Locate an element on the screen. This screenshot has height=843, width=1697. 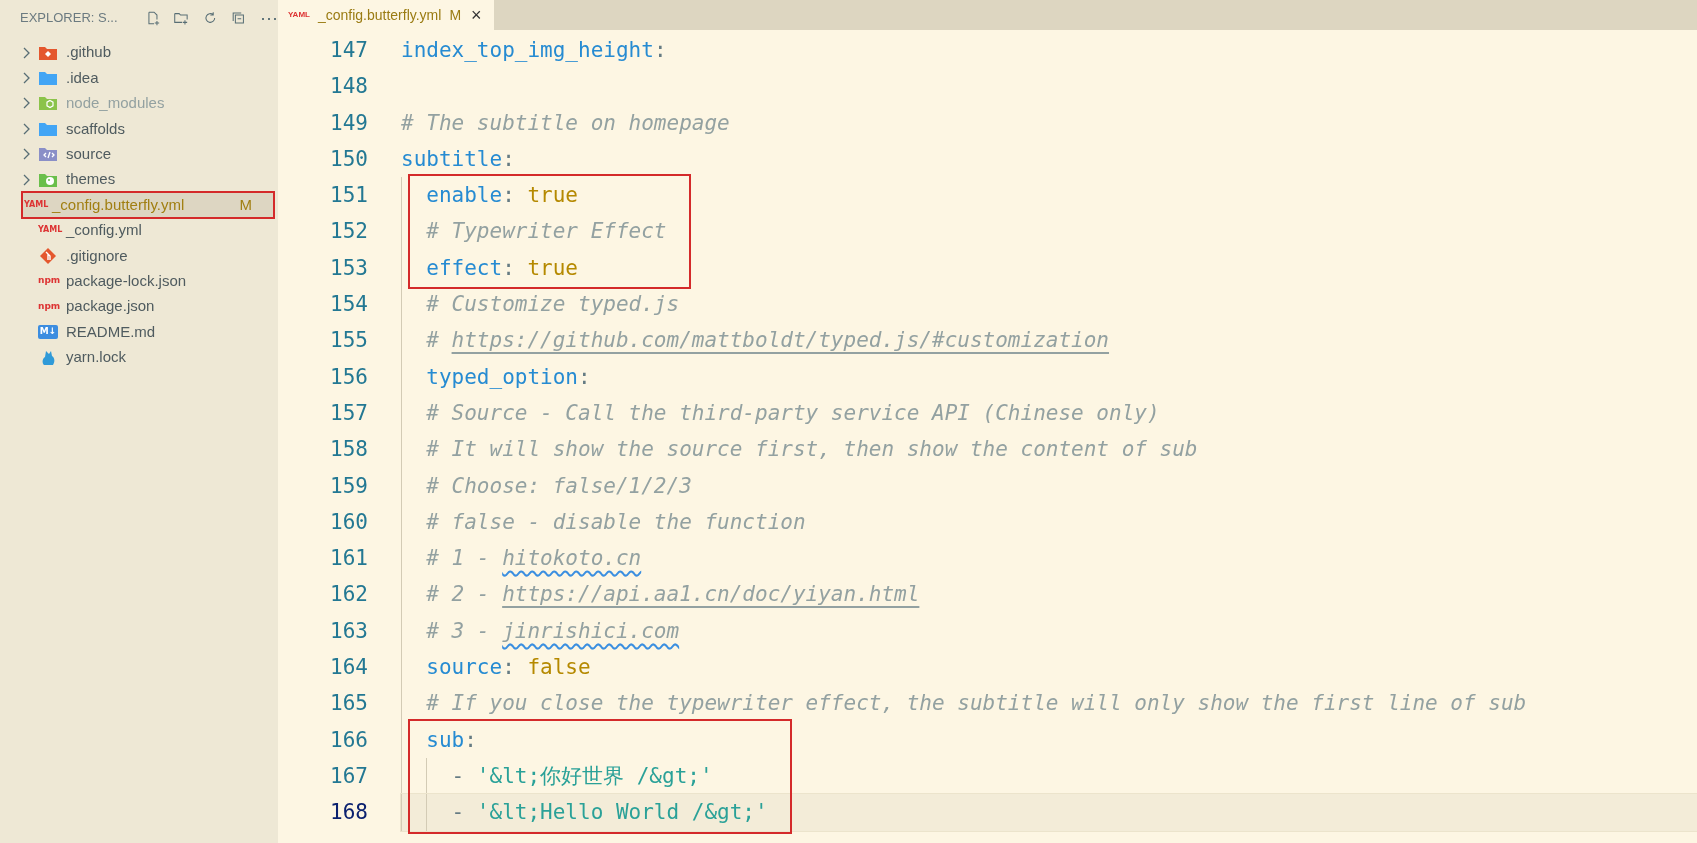
file-tree-item: M↓ README.md is located at coordinates (139, 332).